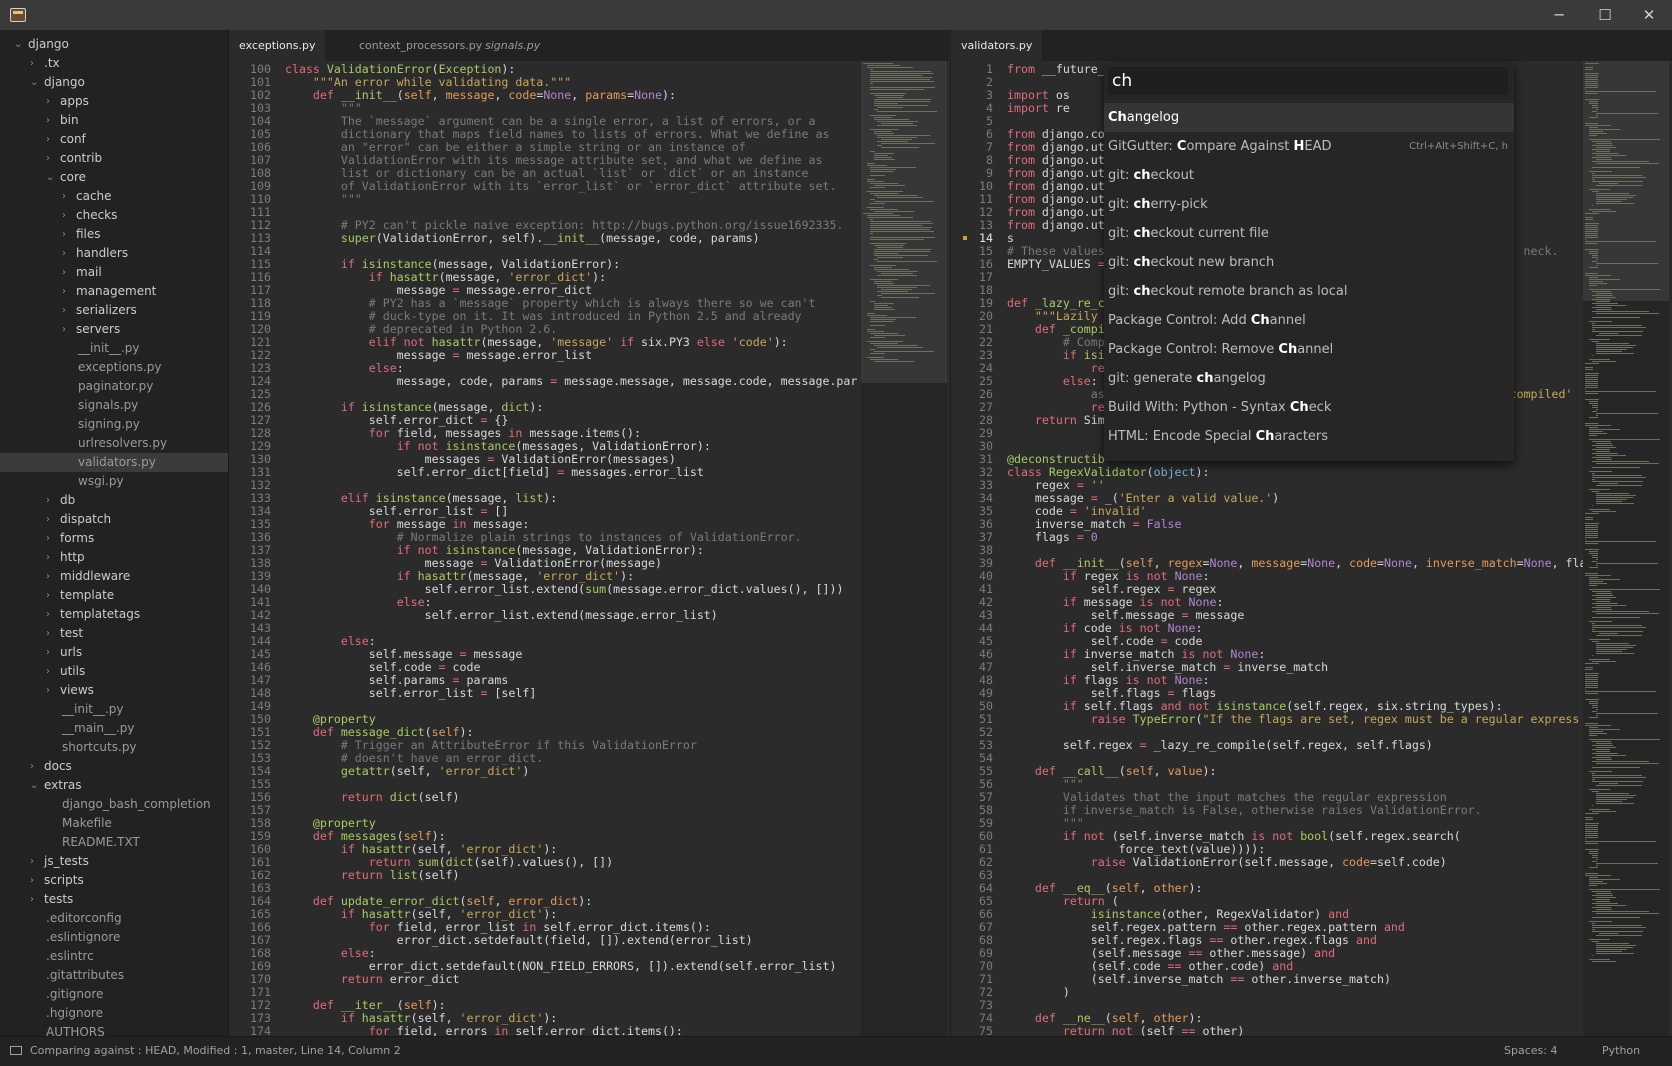 The height and width of the screenshot is (1066, 1672). What do you see at coordinates (1309, 291) in the screenshot?
I see `command-palette-item: git: checkout remote branch as local` at bounding box center [1309, 291].